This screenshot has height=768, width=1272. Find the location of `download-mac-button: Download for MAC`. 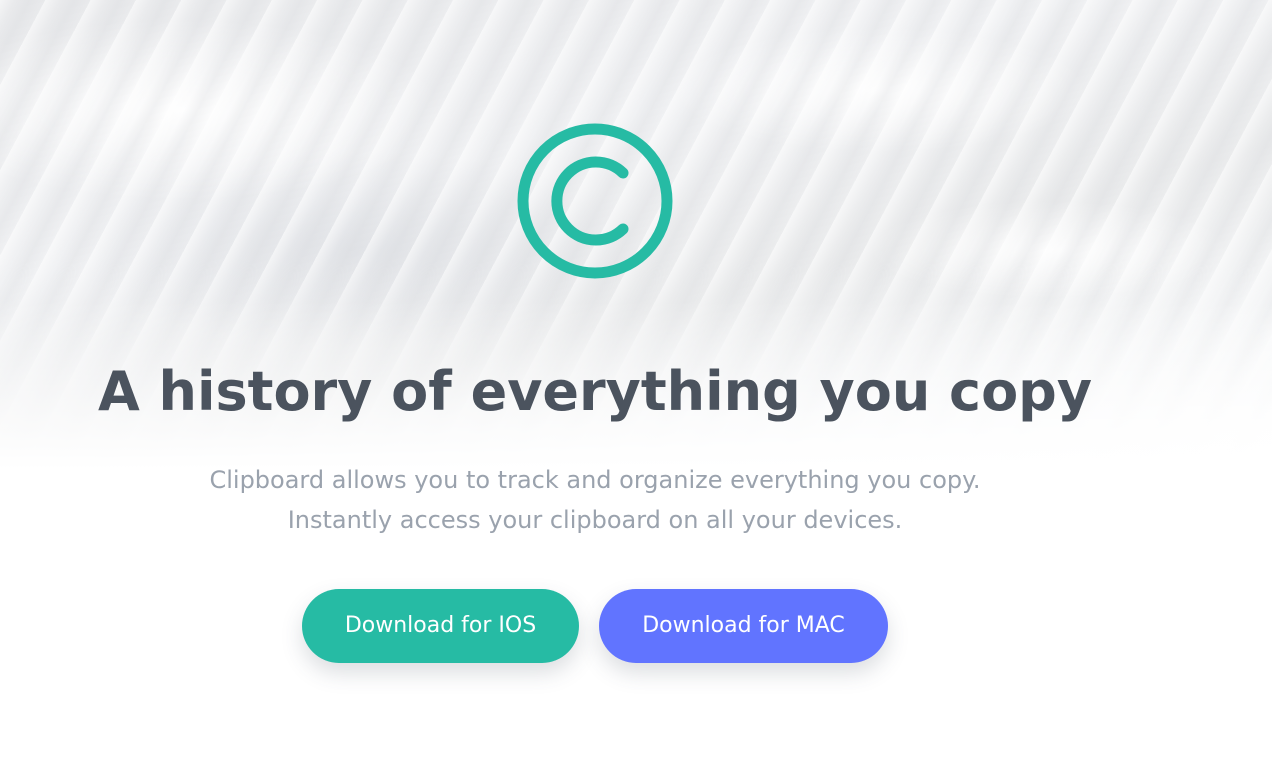

download-mac-button: Download for MAC is located at coordinates (743, 626).